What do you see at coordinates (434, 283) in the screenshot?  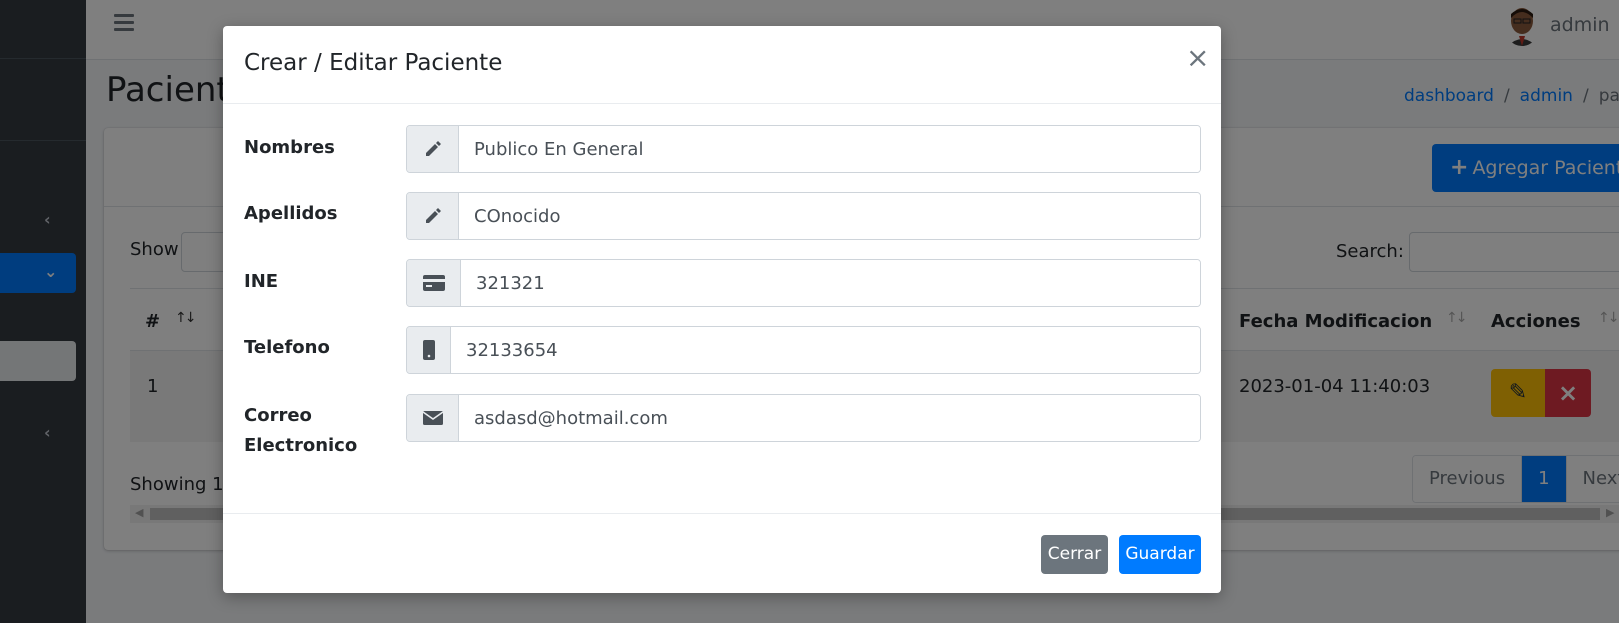 I see `credit-card-icon` at bounding box center [434, 283].